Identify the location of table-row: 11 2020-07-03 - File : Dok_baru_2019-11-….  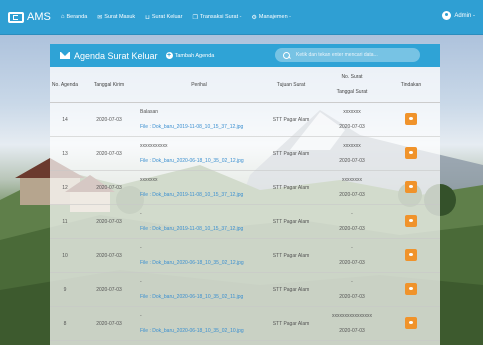
(245, 221).